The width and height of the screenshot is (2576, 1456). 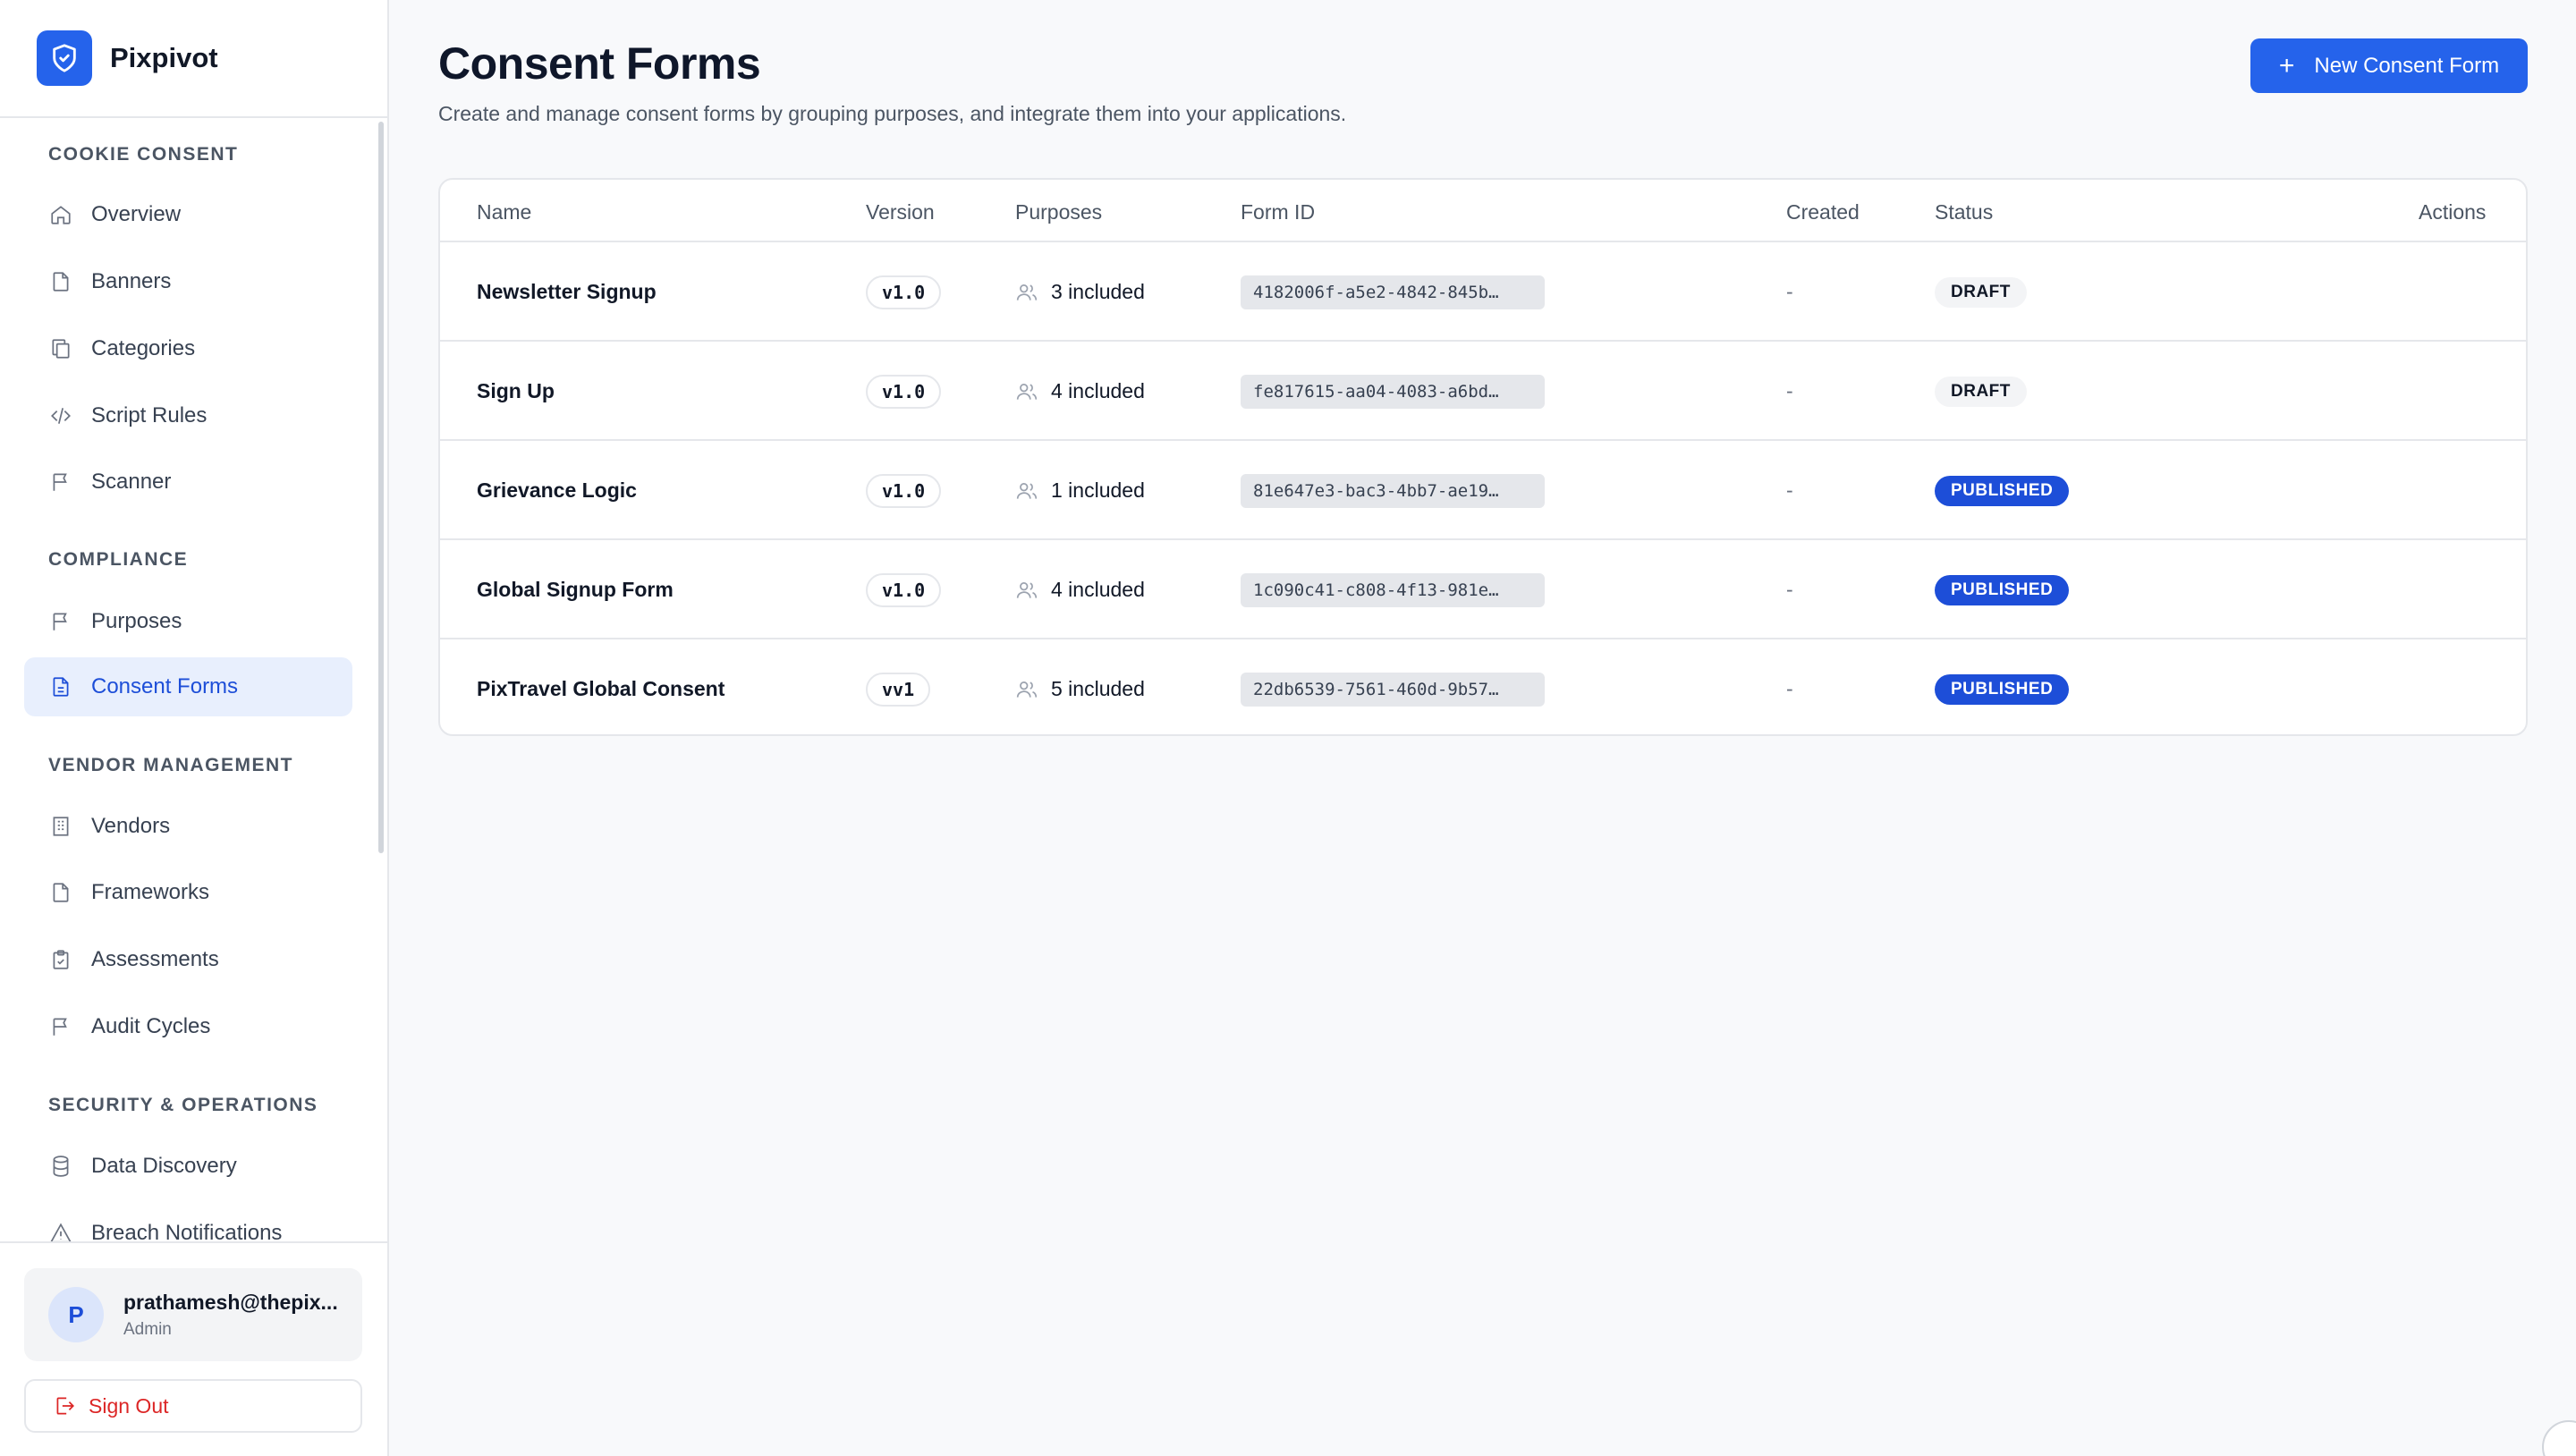 What do you see at coordinates (1080, 391) in the screenshot?
I see `cell-purposes: 4 included` at bounding box center [1080, 391].